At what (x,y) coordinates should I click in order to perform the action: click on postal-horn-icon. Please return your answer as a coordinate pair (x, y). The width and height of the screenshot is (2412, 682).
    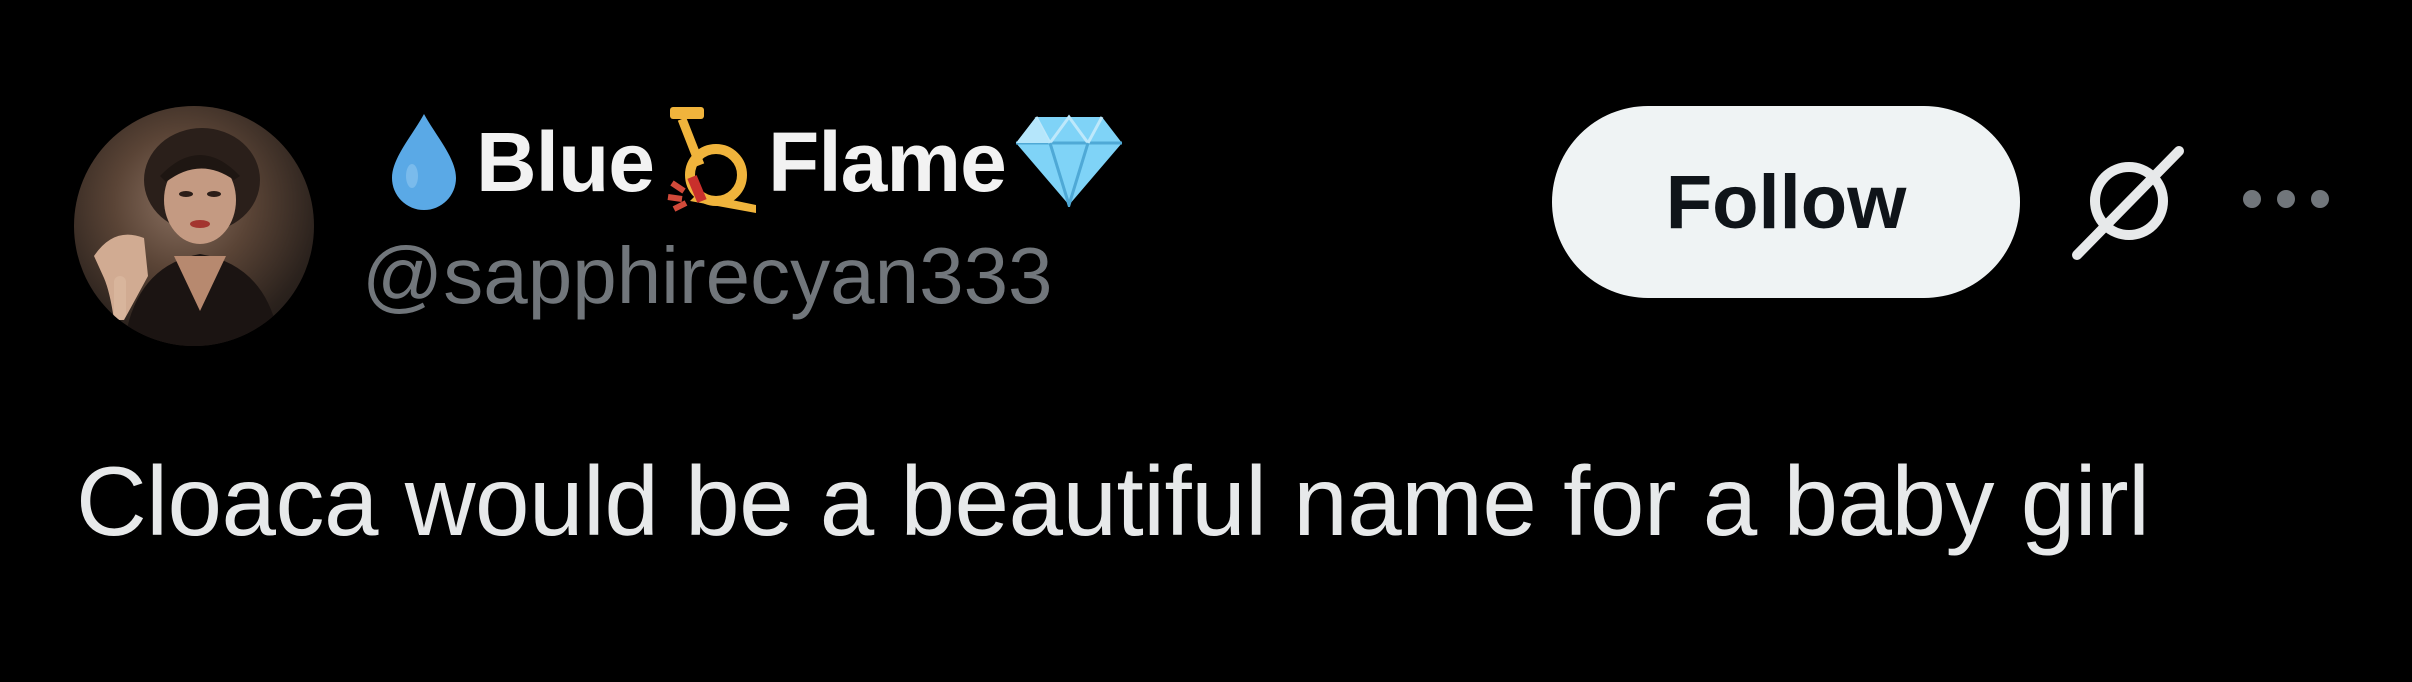
    Looking at the image, I should click on (712, 162).